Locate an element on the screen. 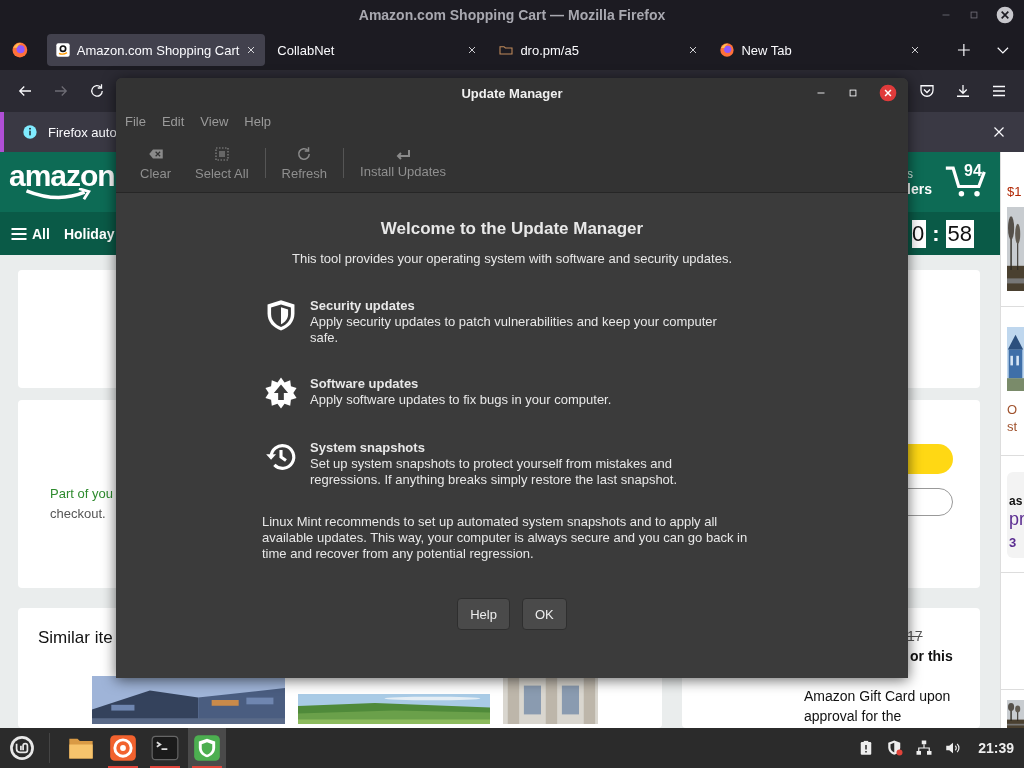 Image resolution: width=1024 pixels, height=768 pixels. dialog-heading: Welcome to the Update Manager is located at coordinates (512, 229).